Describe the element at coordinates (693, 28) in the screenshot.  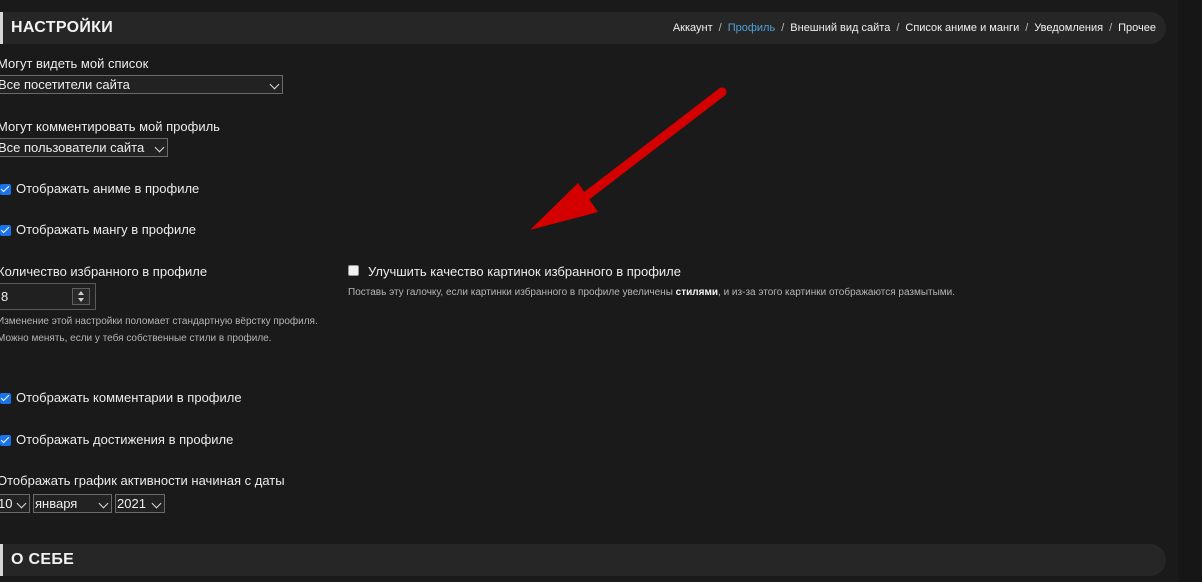
I see `tab-account: Аккаунт` at that location.